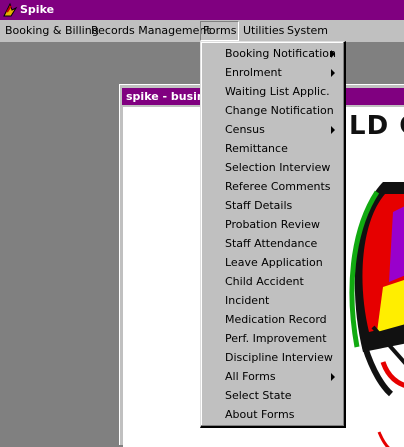 The width and height of the screenshot is (404, 447). I want to click on menu-item-enrolment: Enrolment, so click(272, 72).